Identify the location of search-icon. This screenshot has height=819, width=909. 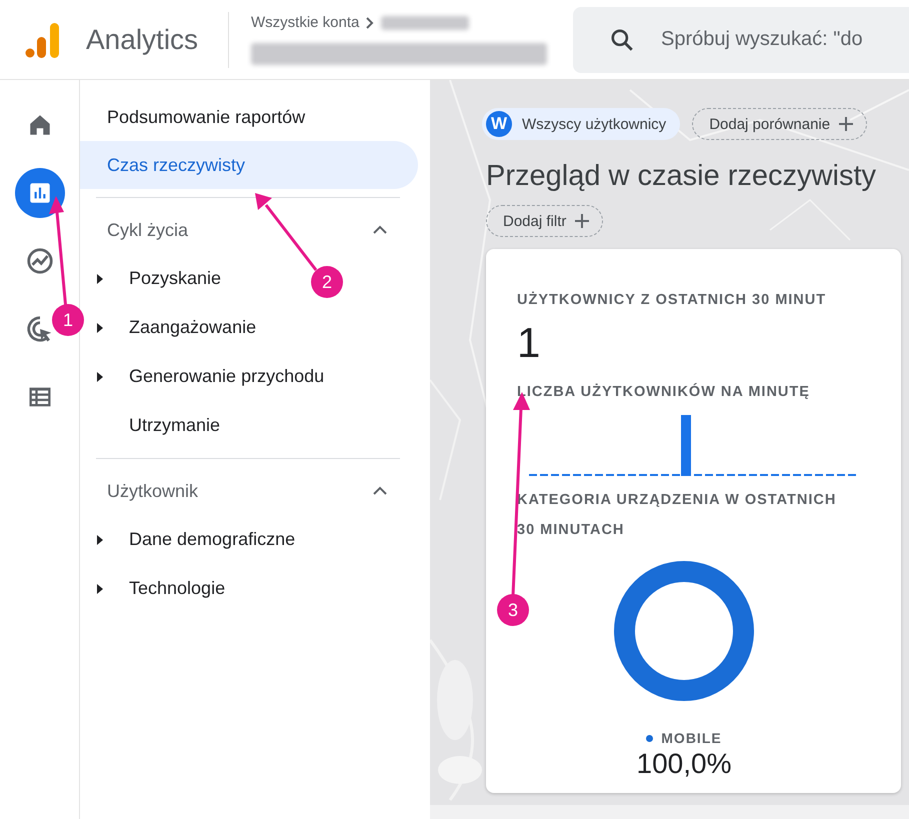
(622, 39).